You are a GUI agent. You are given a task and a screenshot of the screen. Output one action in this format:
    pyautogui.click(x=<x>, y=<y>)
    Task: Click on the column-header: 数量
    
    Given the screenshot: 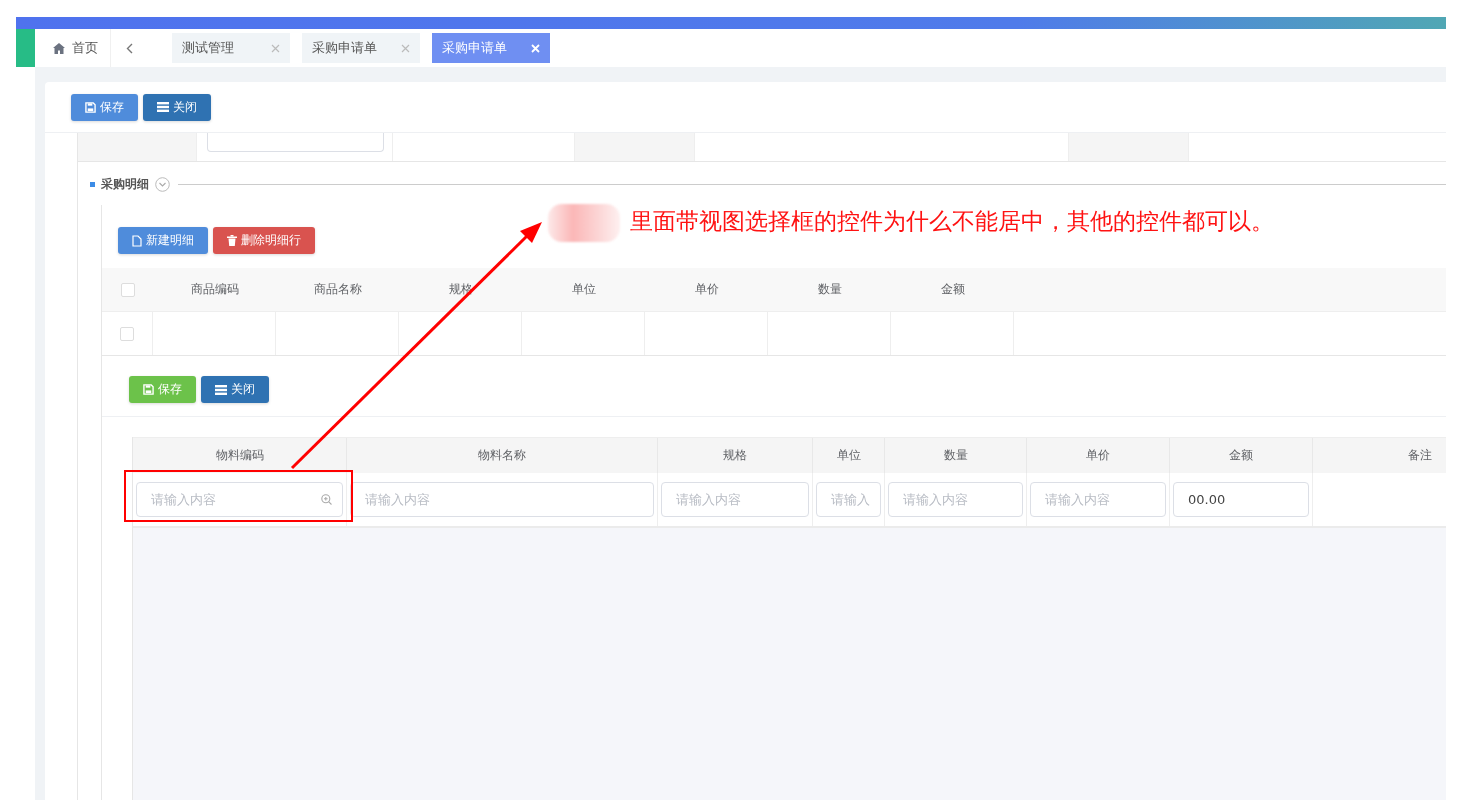 What is the action you would take?
    pyautogui.click(x=829, y=289)
    